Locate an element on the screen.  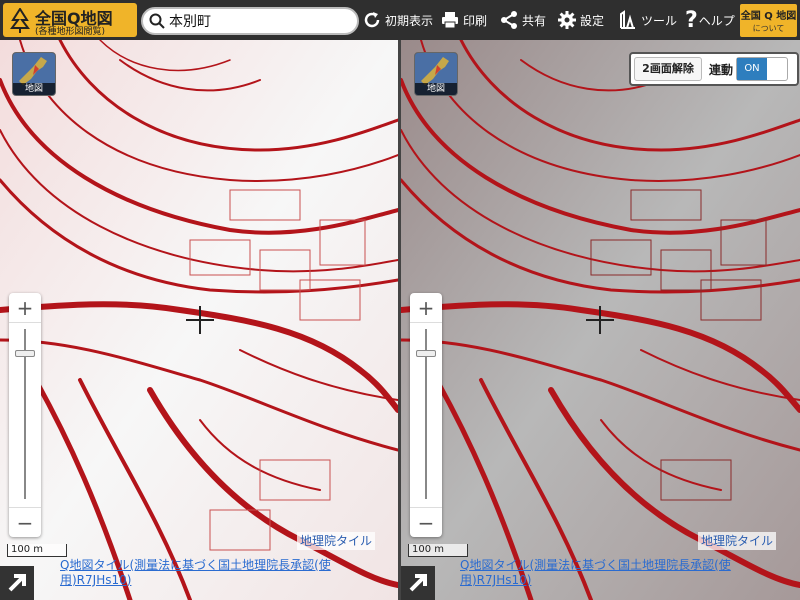
split-controls: 2画面解除 連動 ON is located at coordinates (714, 69).